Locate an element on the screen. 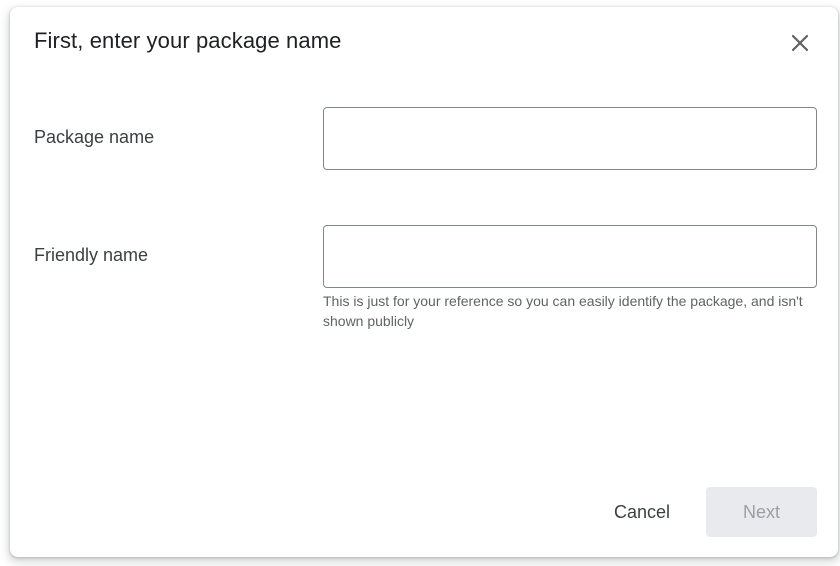 This screenshot has height=566, width=840. friendly-name-input is located at coordinates (570, 256).